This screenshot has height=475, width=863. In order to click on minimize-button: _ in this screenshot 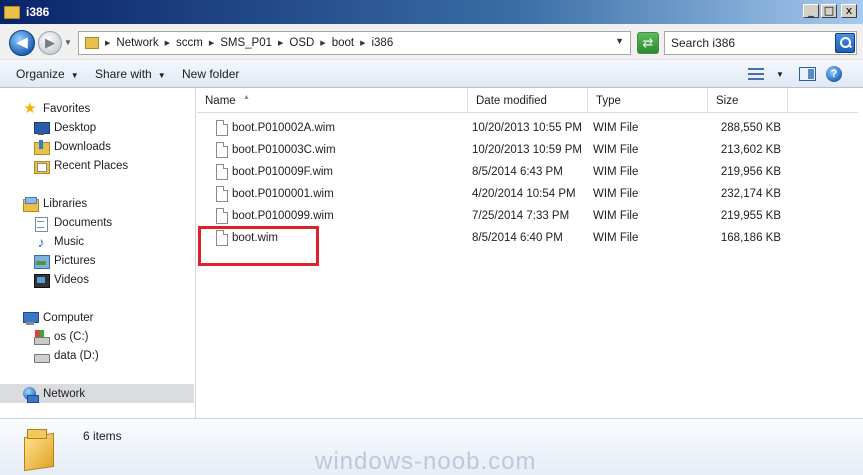, I will do `click(811, 11)`.